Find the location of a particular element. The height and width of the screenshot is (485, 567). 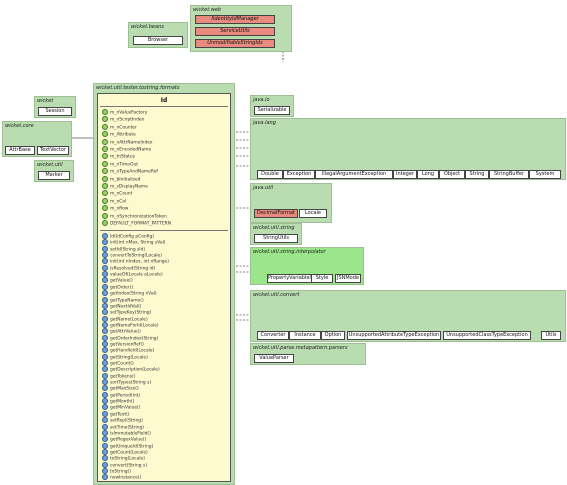

field-row: m_nAttrNameIndex is located at coordinates (127, 142).